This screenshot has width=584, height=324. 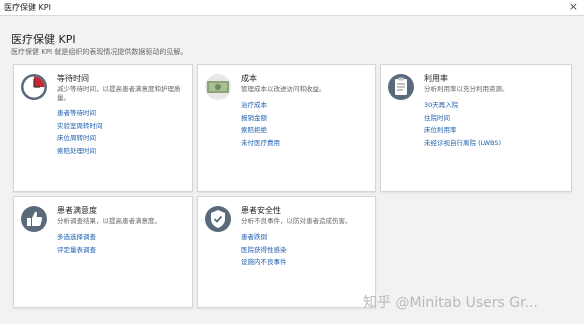 I want to click on card-links: 多选选择调查 评定量表调查, so click(x=76, y=243).